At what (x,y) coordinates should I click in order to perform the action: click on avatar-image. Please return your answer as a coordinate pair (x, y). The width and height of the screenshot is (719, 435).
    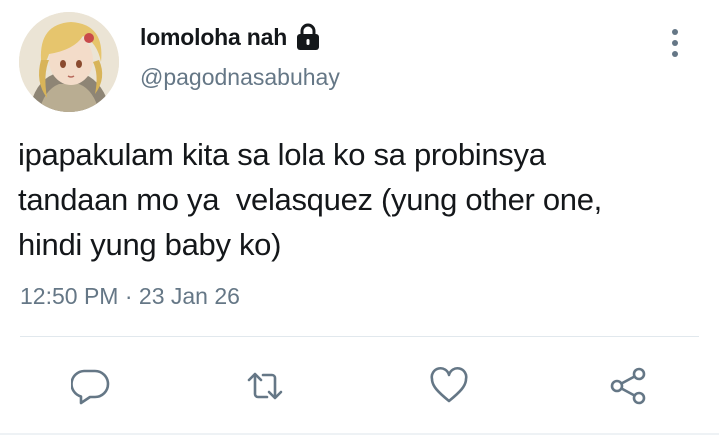
    Looking at the image, I should click on (69, 62).